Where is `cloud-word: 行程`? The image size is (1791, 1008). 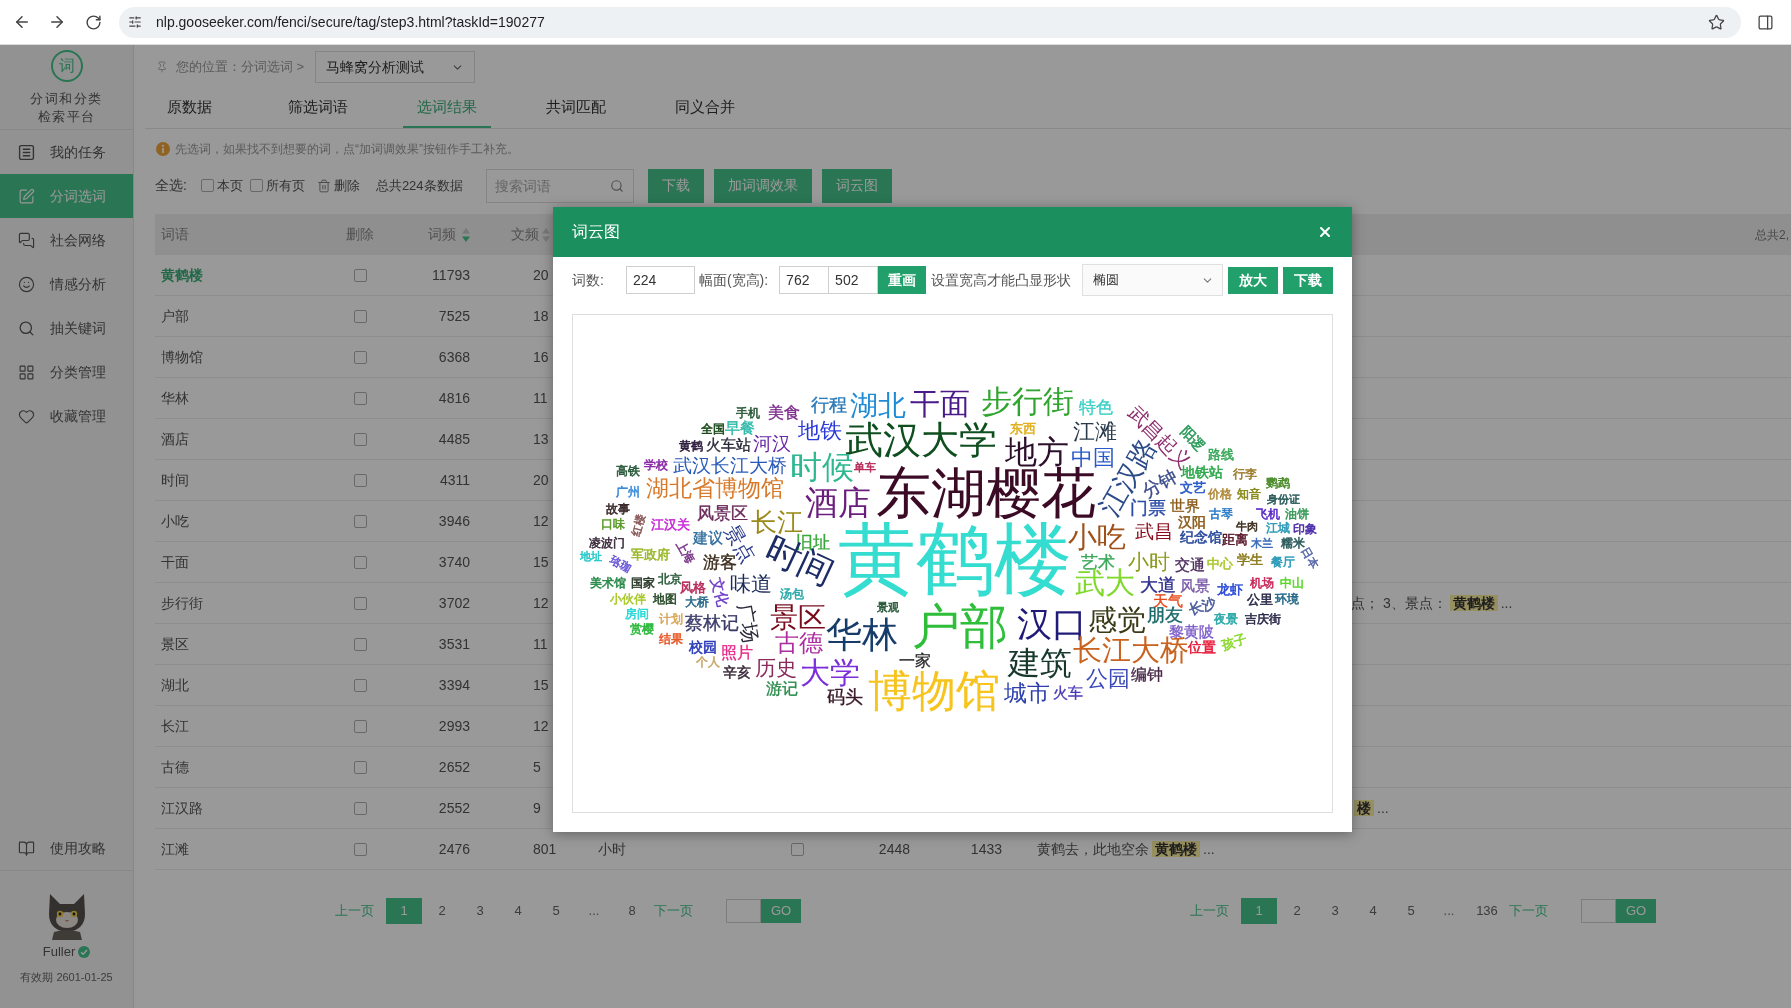
cloud-word: 行程 is located at coordinates (829, 405).